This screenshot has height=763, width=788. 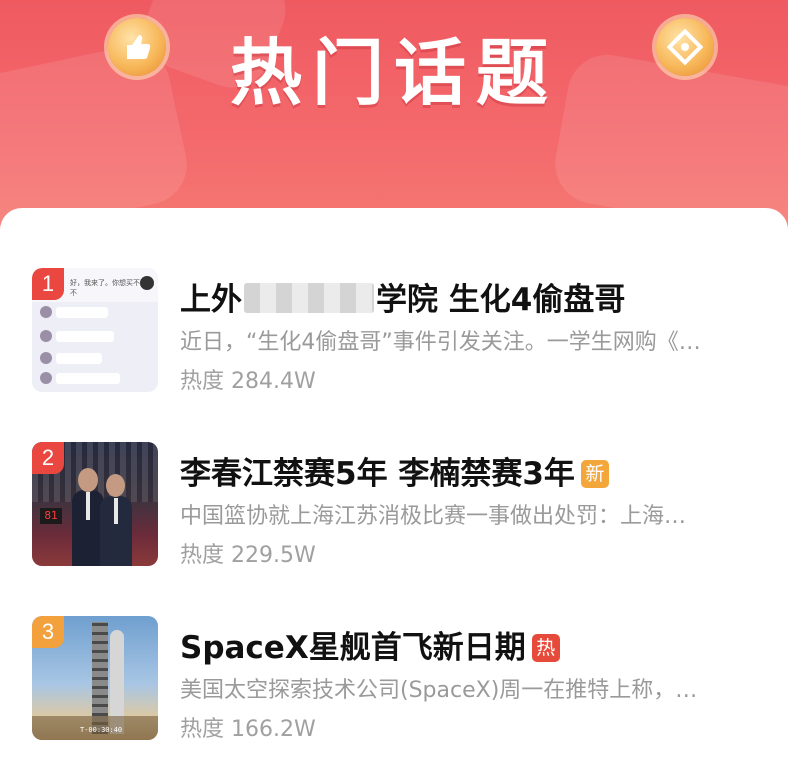 I want to click on page-title: 热门话题, so click(x=393, y=73).